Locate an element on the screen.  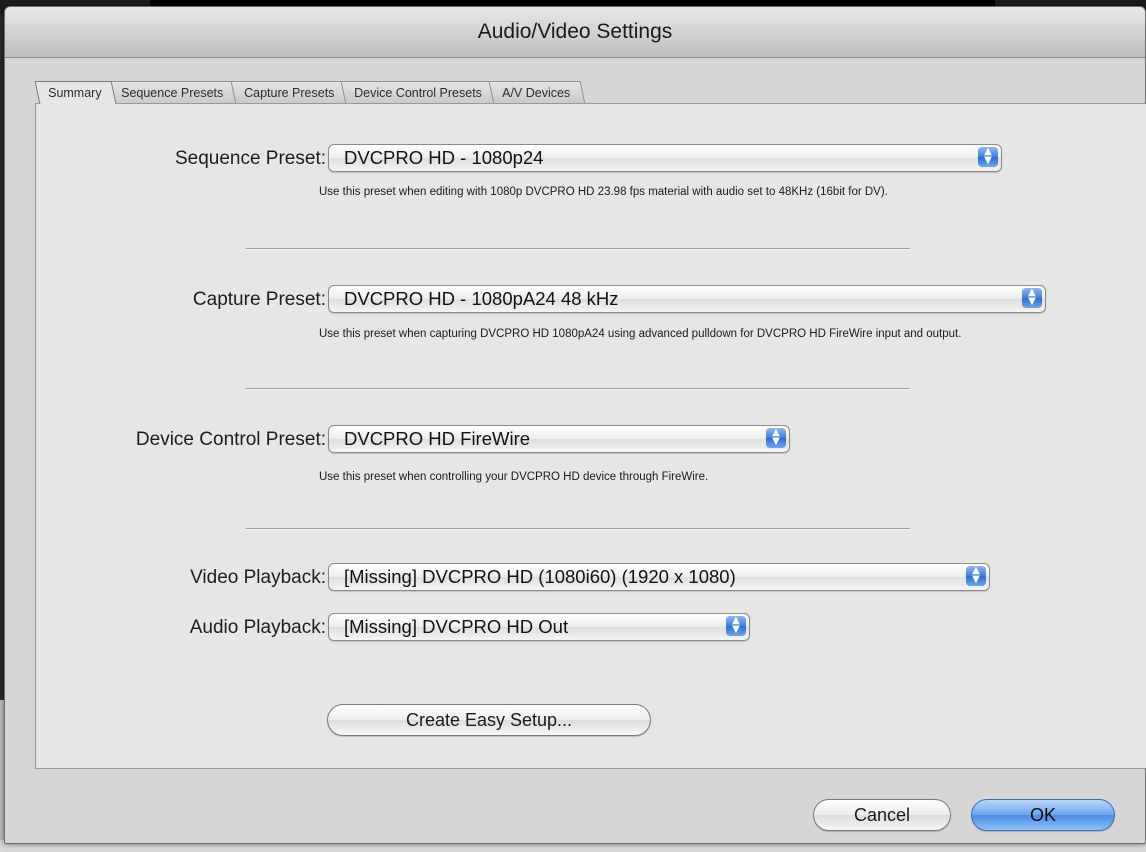
device-control-preset-label: Device Control Preset: is located at coordinates (230, 439).